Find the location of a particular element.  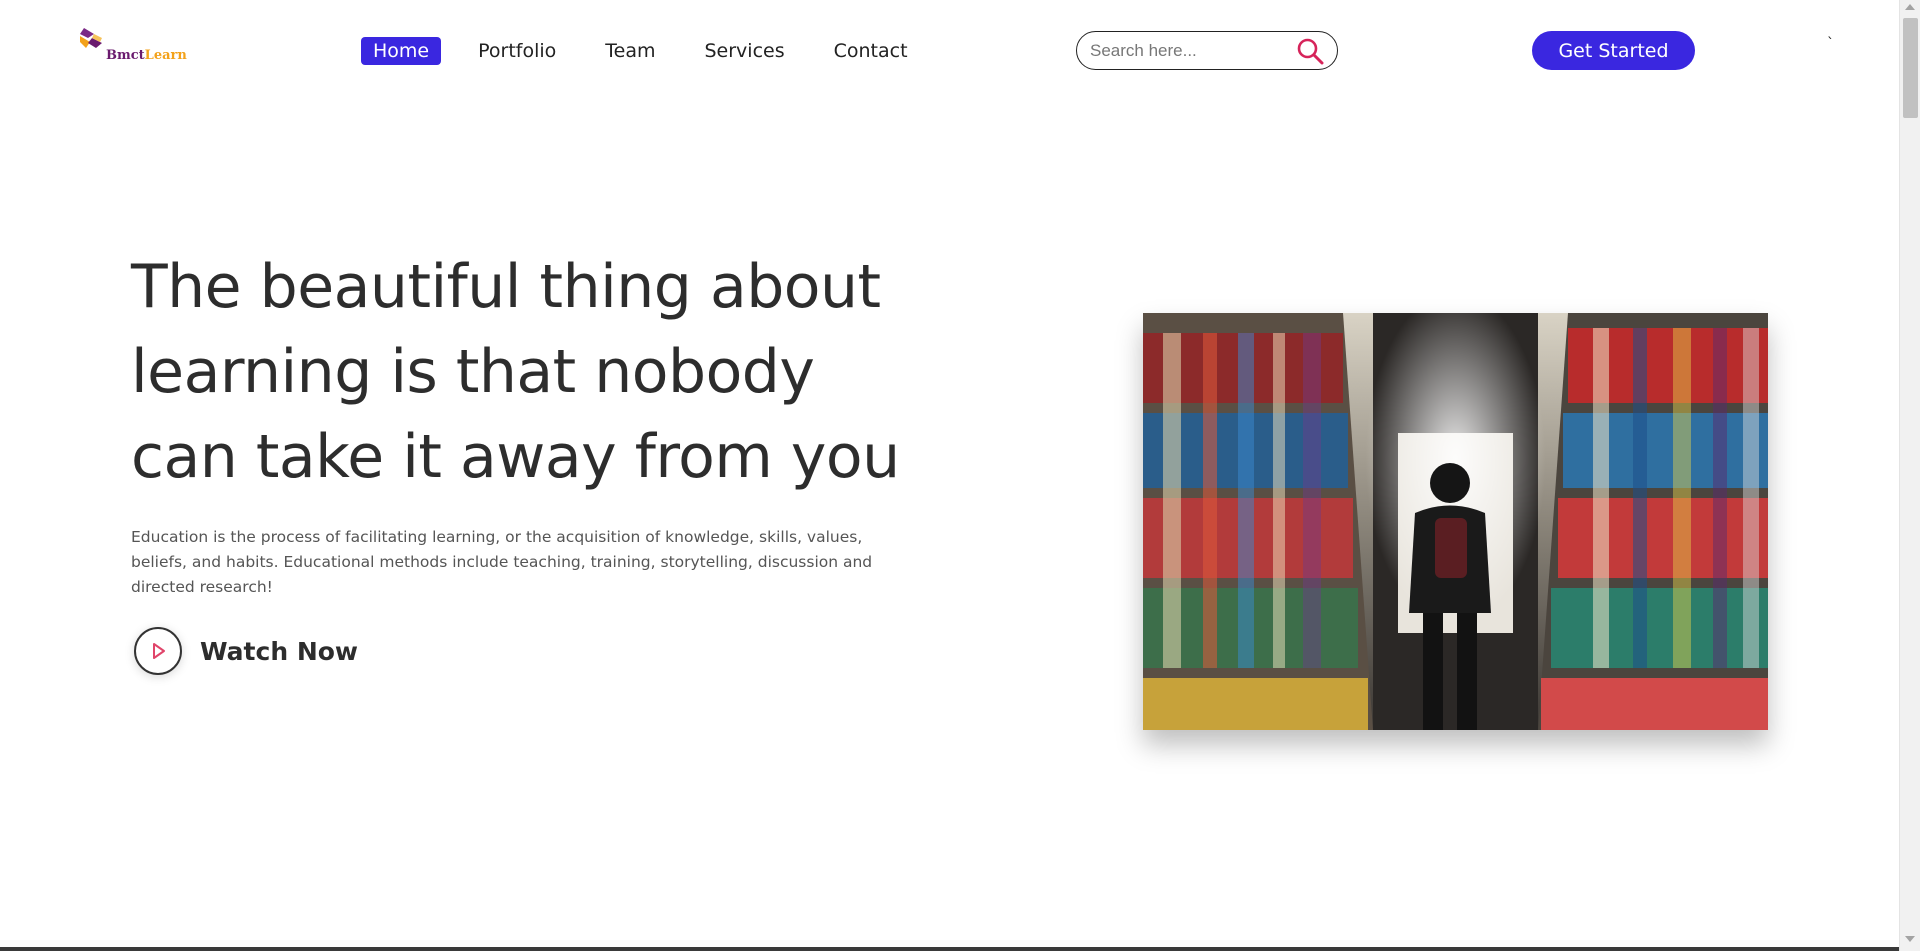

get-started-button: Get Started is located at coordinates (1613, 50).